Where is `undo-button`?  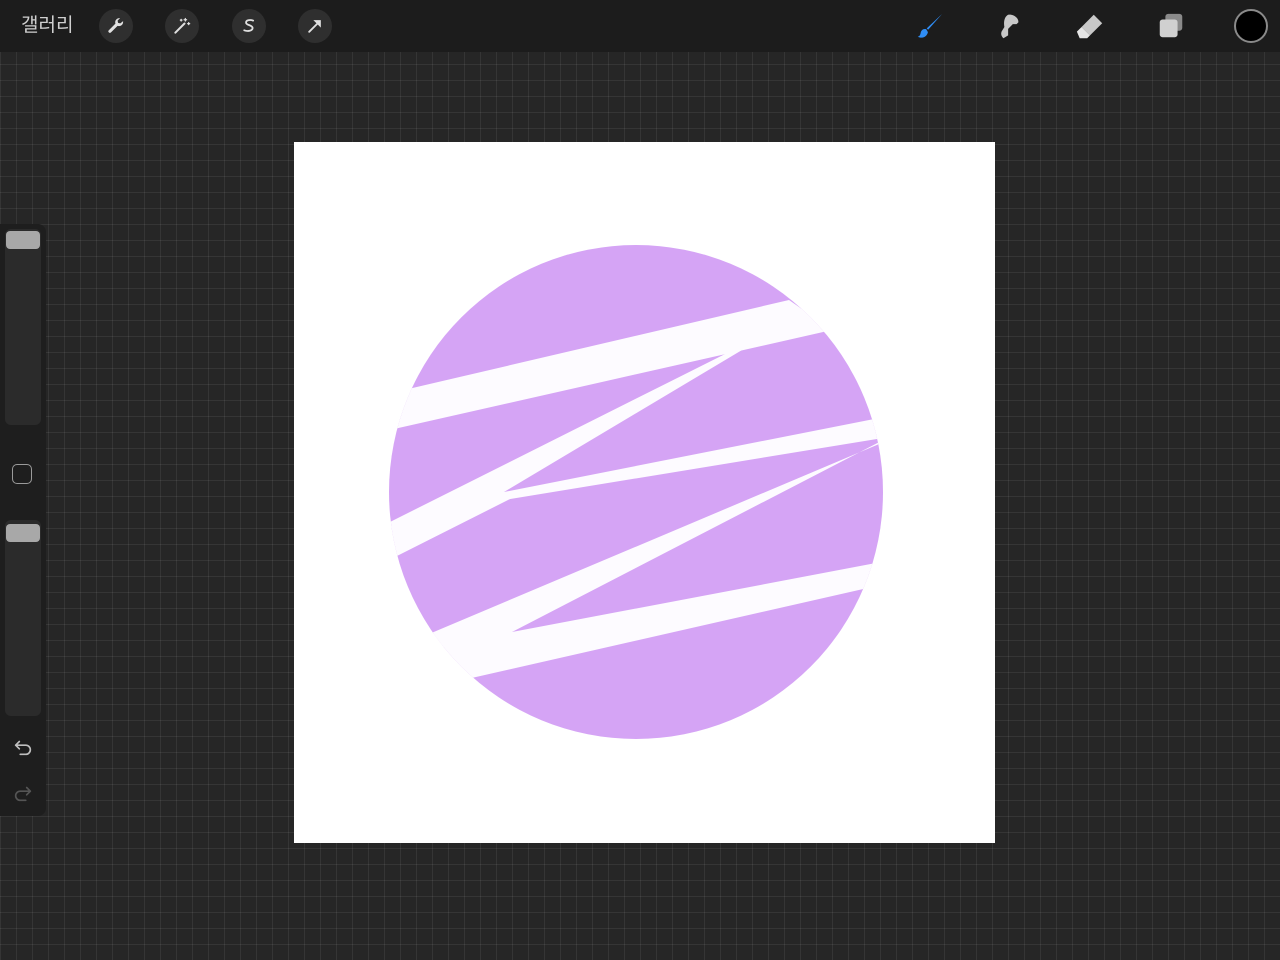 undo-button is located at coordinates (23, 747).